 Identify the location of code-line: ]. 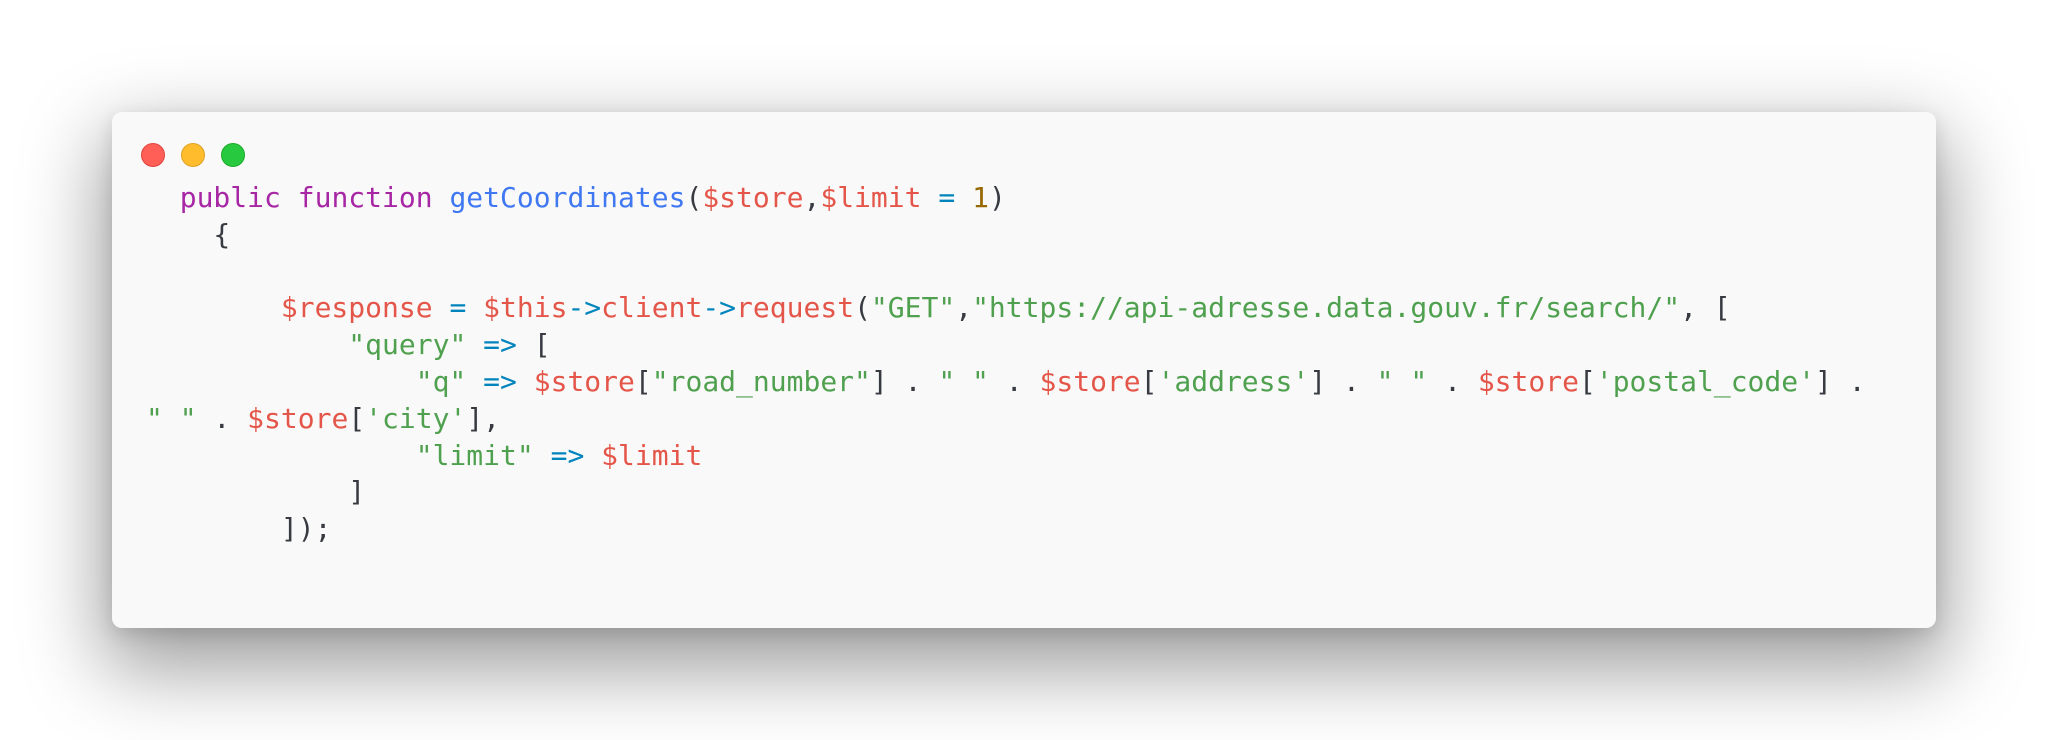
(1006, 492).